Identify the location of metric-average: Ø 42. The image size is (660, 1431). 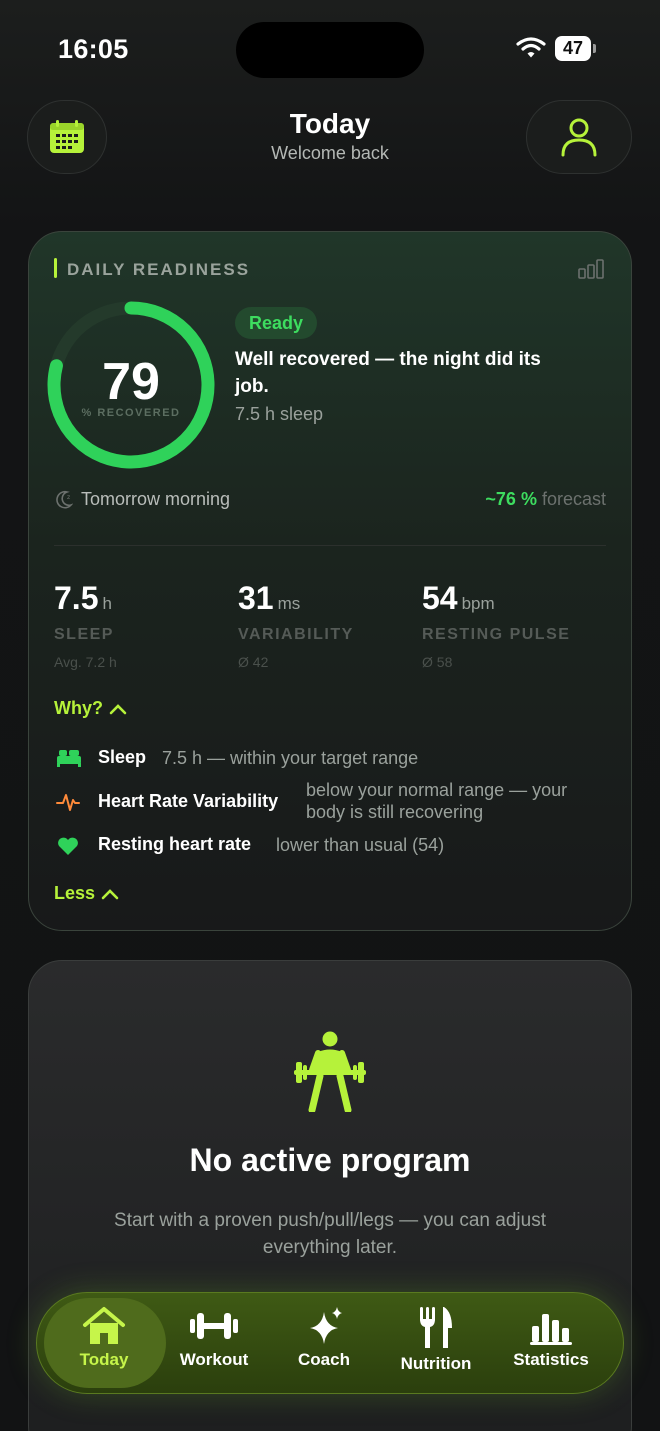
(253, 662).